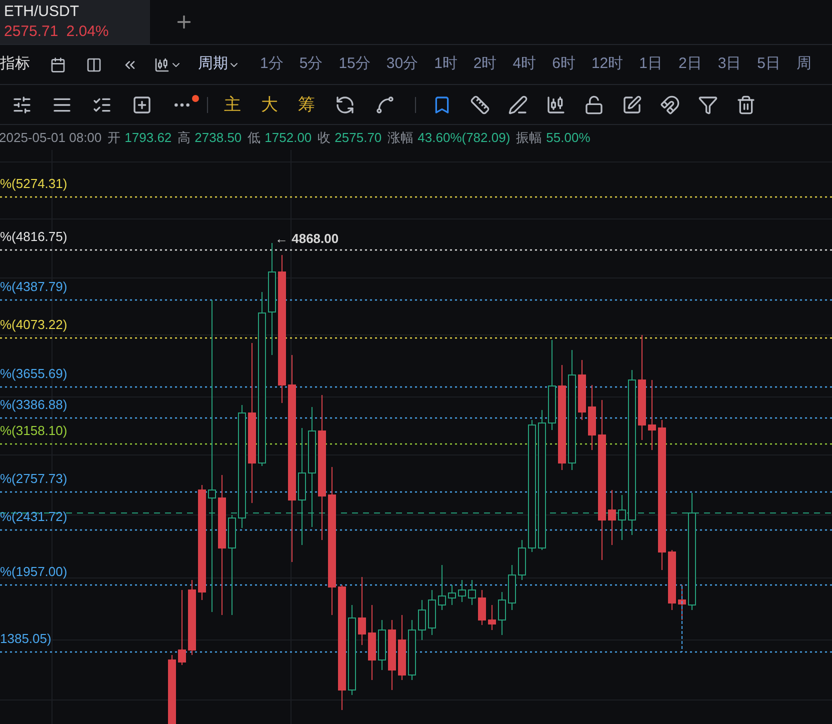 The image size is (832, 724). Describe the element at coordinates (730, 64) in the screenshot. I see `period-tab: 3日` at that location.